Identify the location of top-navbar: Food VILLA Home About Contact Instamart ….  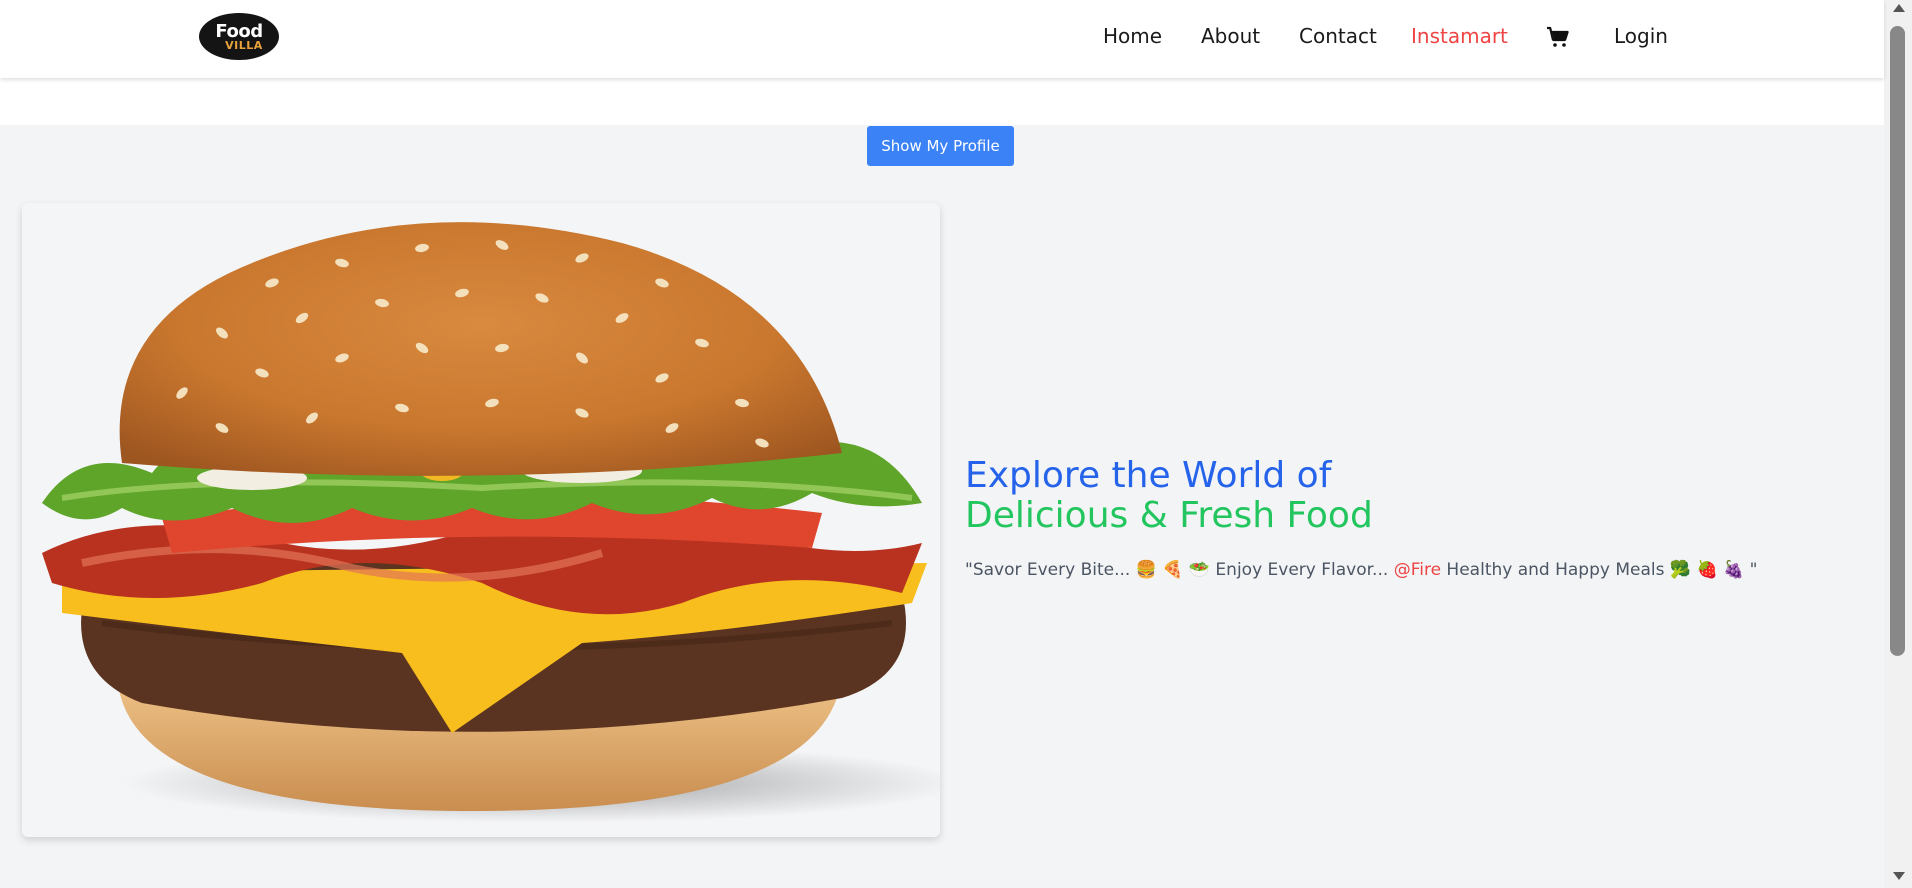
(942, 39).